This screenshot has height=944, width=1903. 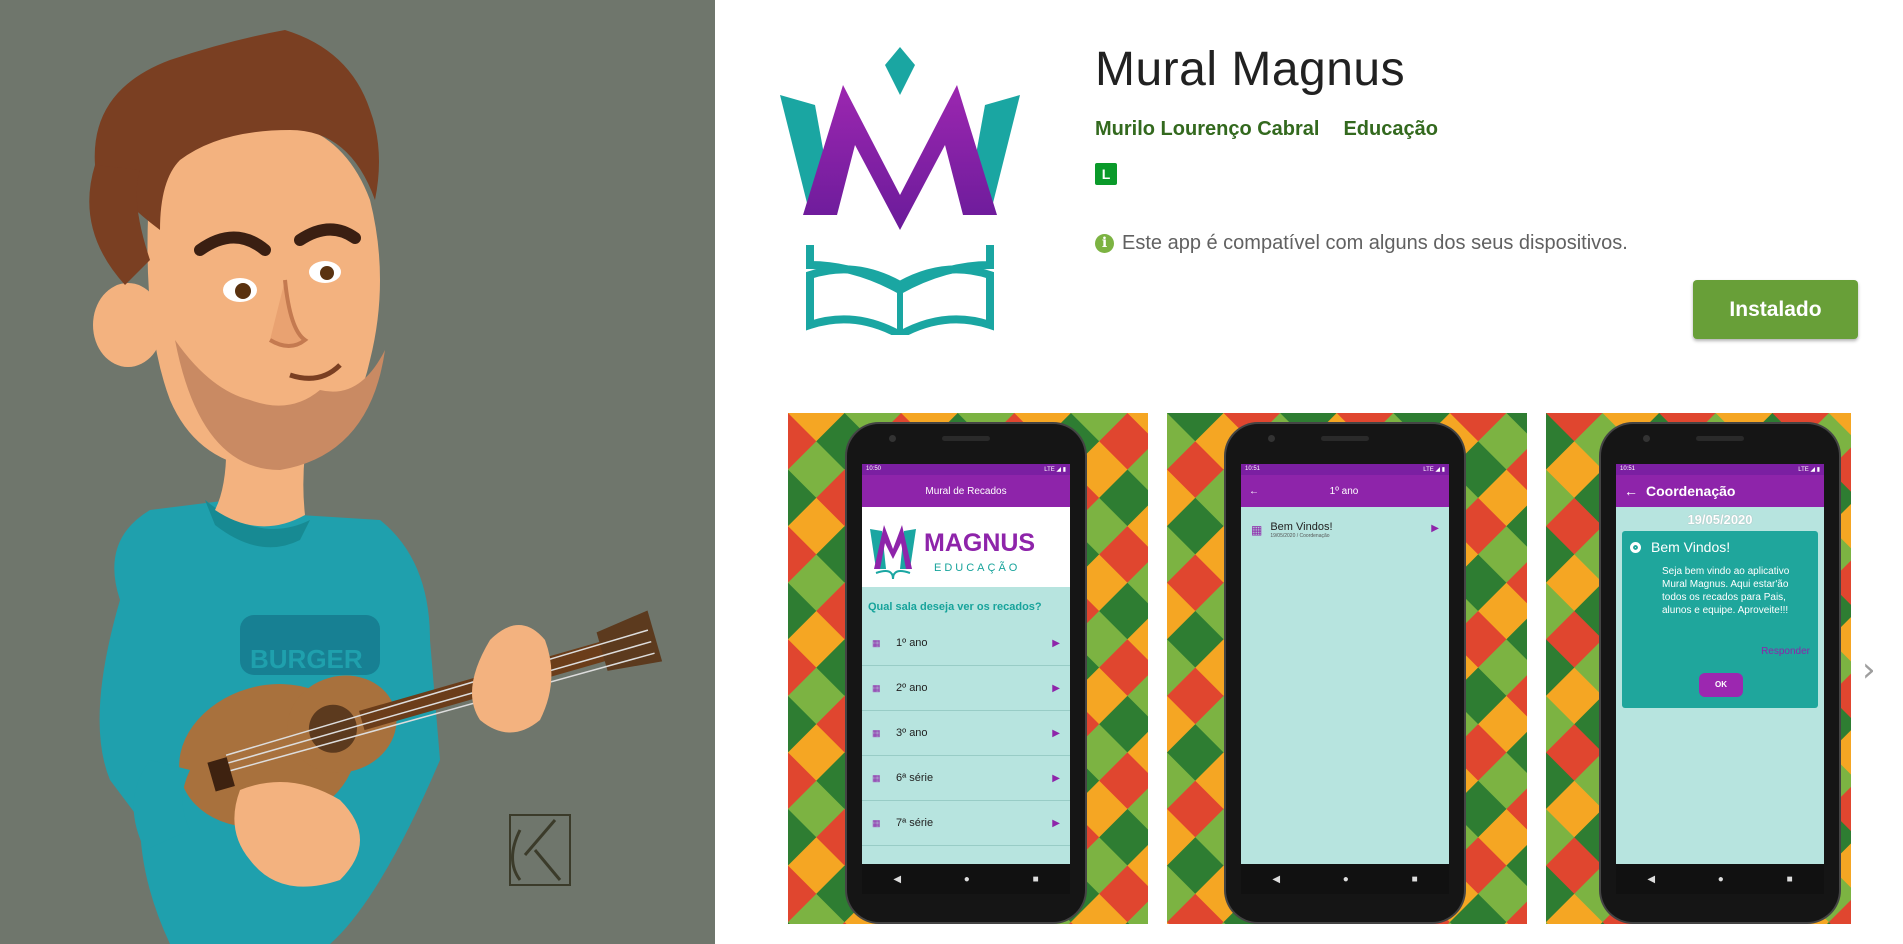 What do you see at coordinates (966, 643) in the screenshot?
I see `class-row: ▦ 1º ano ▶` at bounding box center [966, 643].